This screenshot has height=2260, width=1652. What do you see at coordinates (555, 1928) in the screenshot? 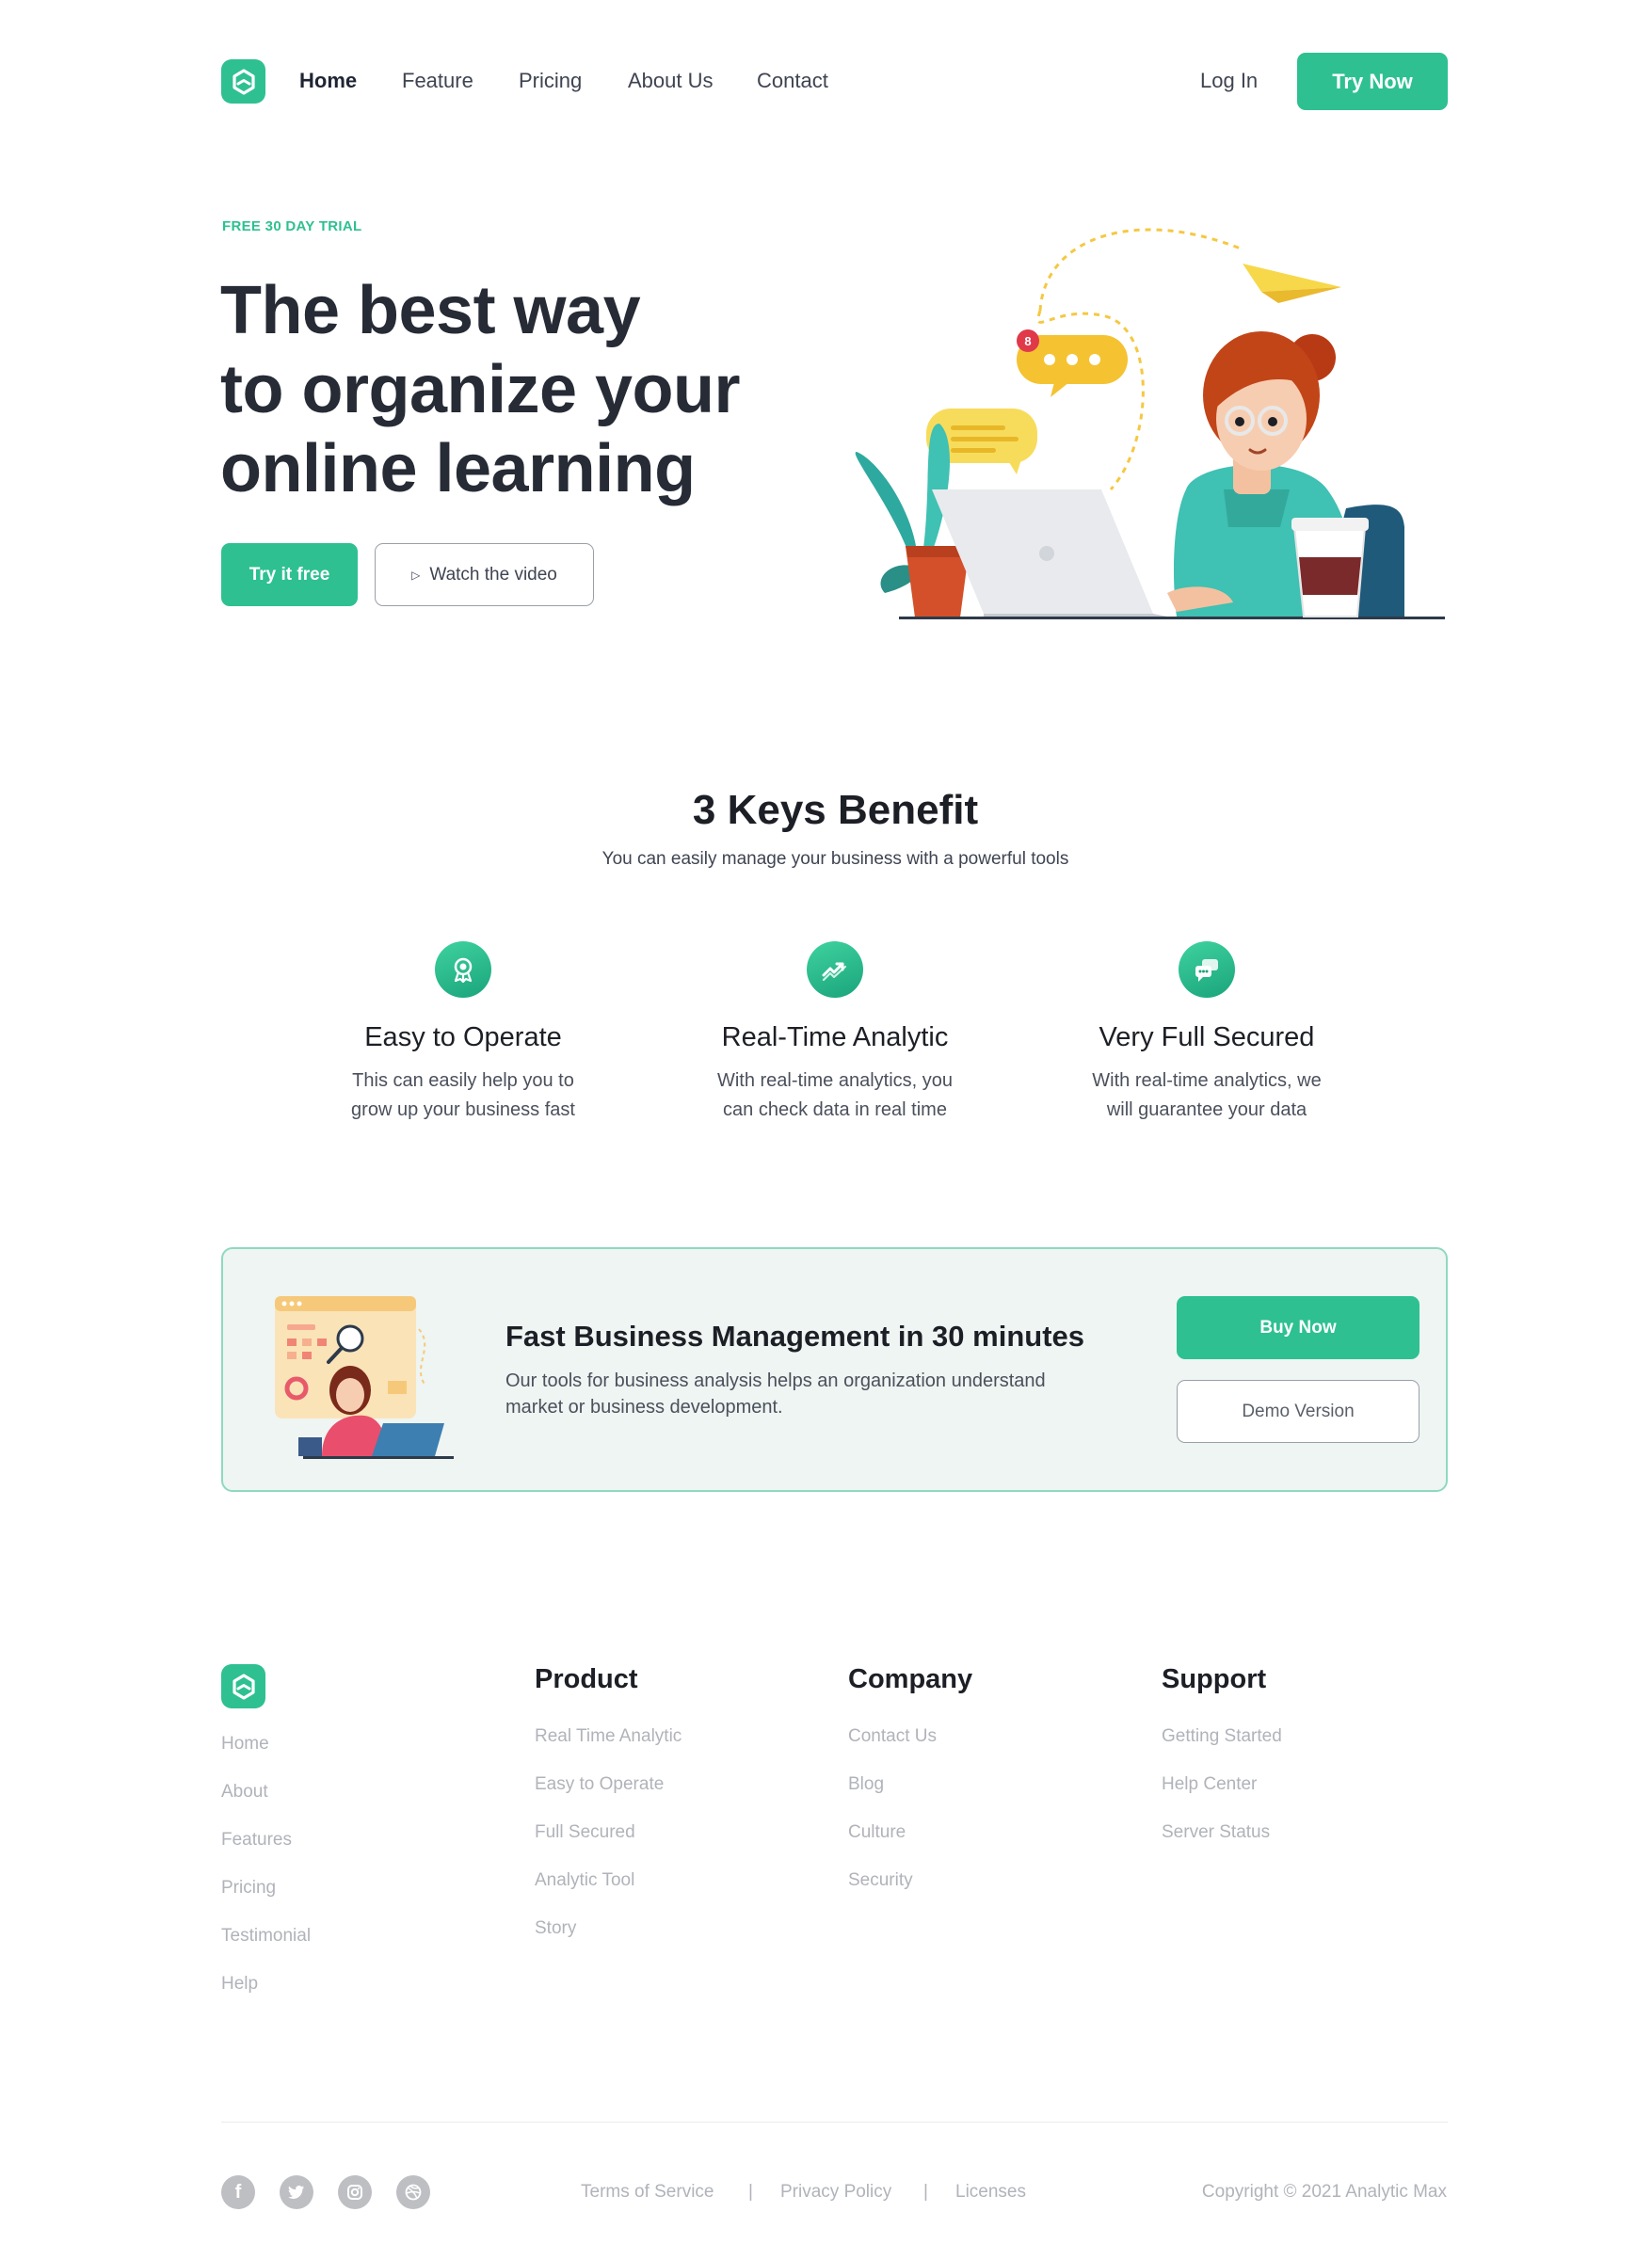
I see `footer-link: Story` at bounding box center [555, 1928].